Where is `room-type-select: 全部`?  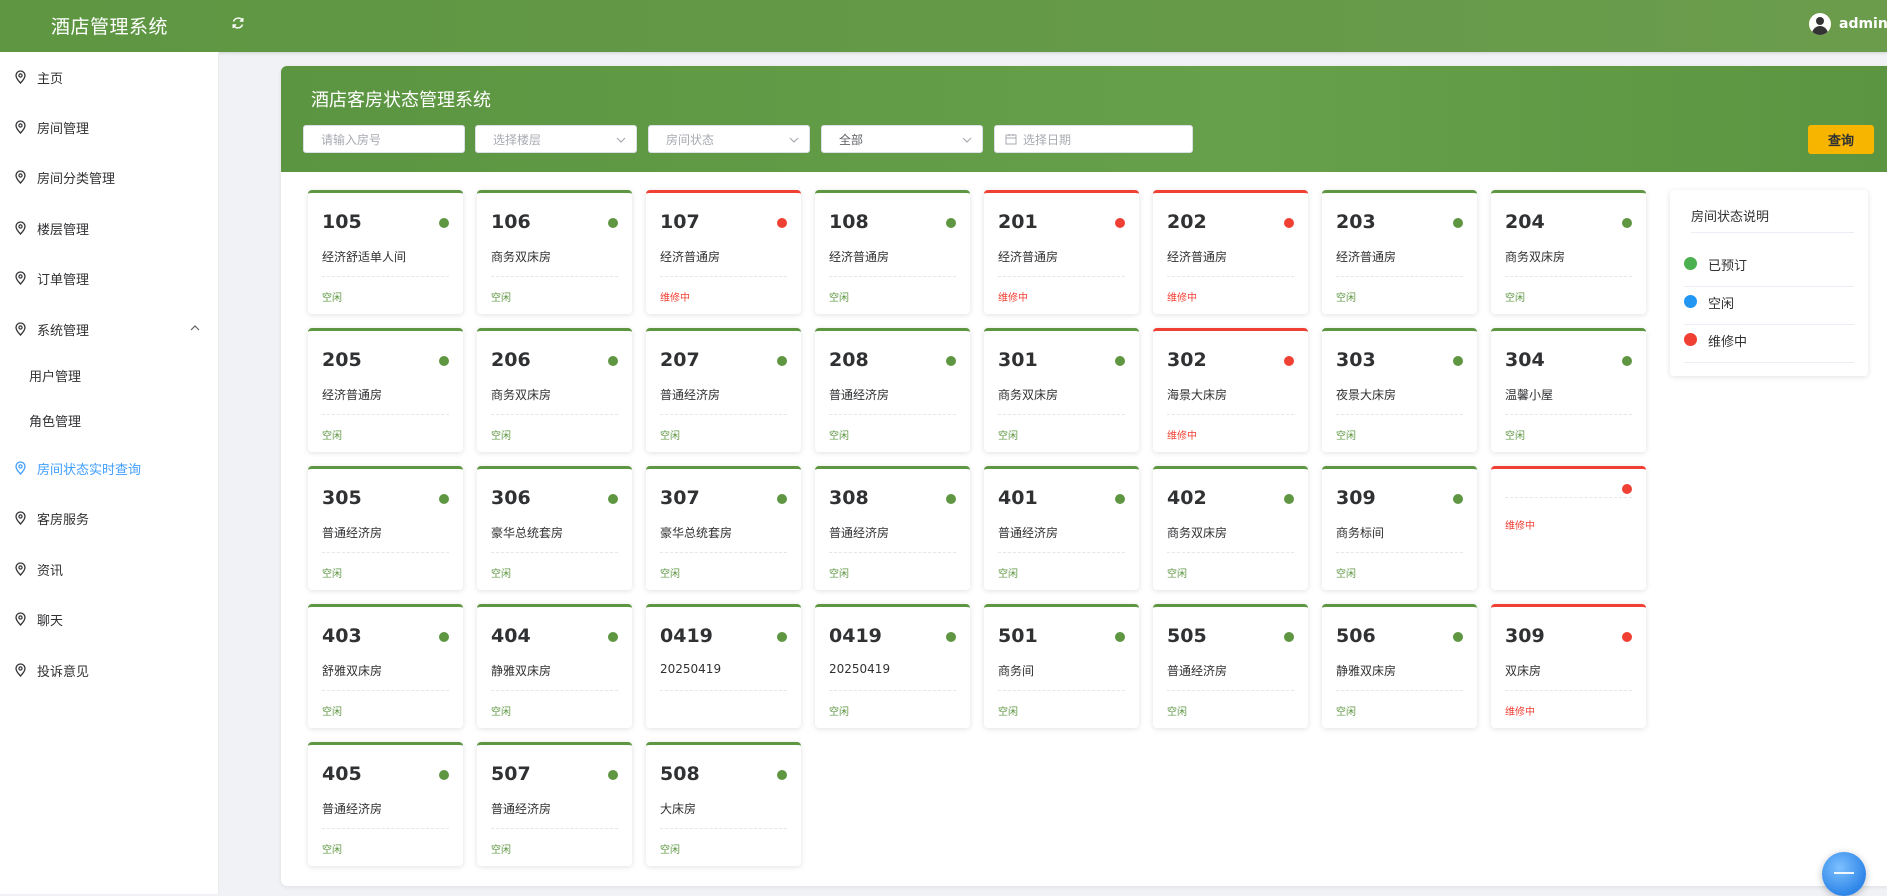 room-type-select: 全部 is located at coordinates (902, 139).